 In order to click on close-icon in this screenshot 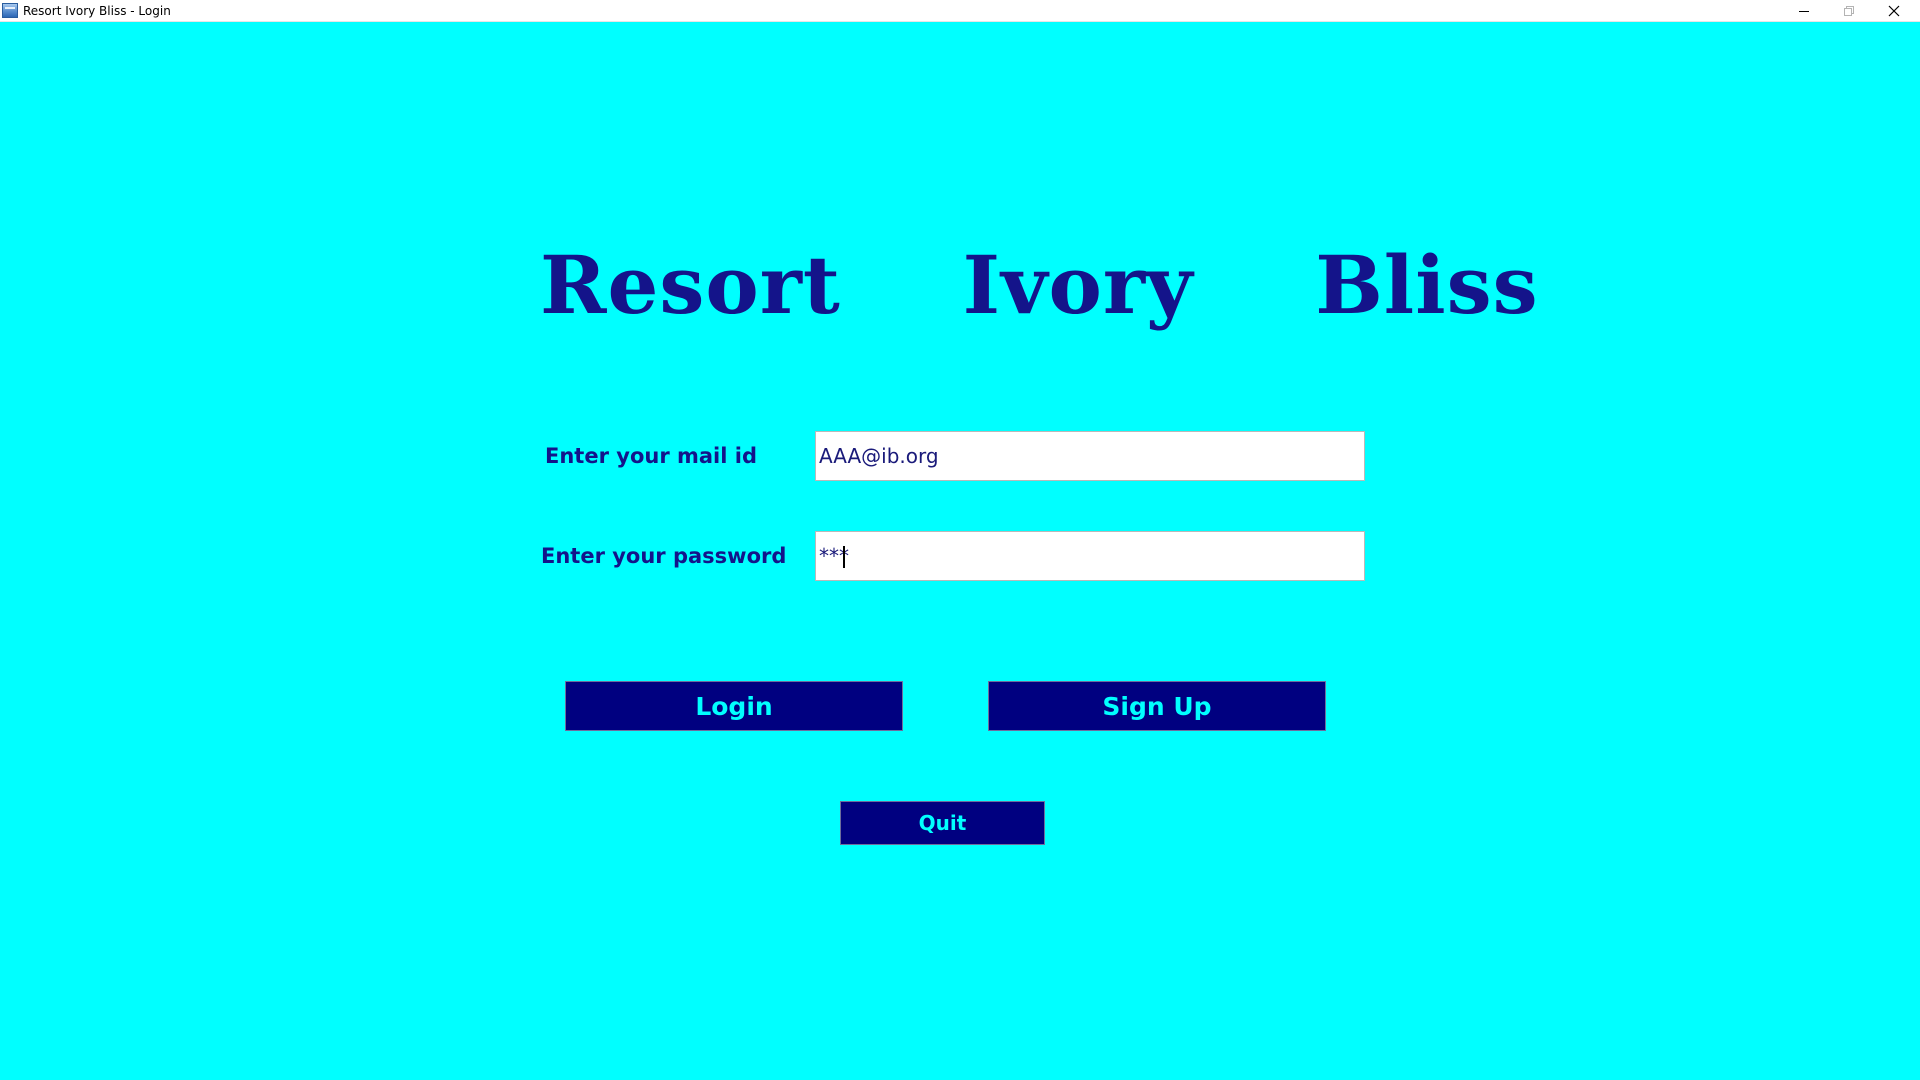, I will do `click(1893, 11)`.